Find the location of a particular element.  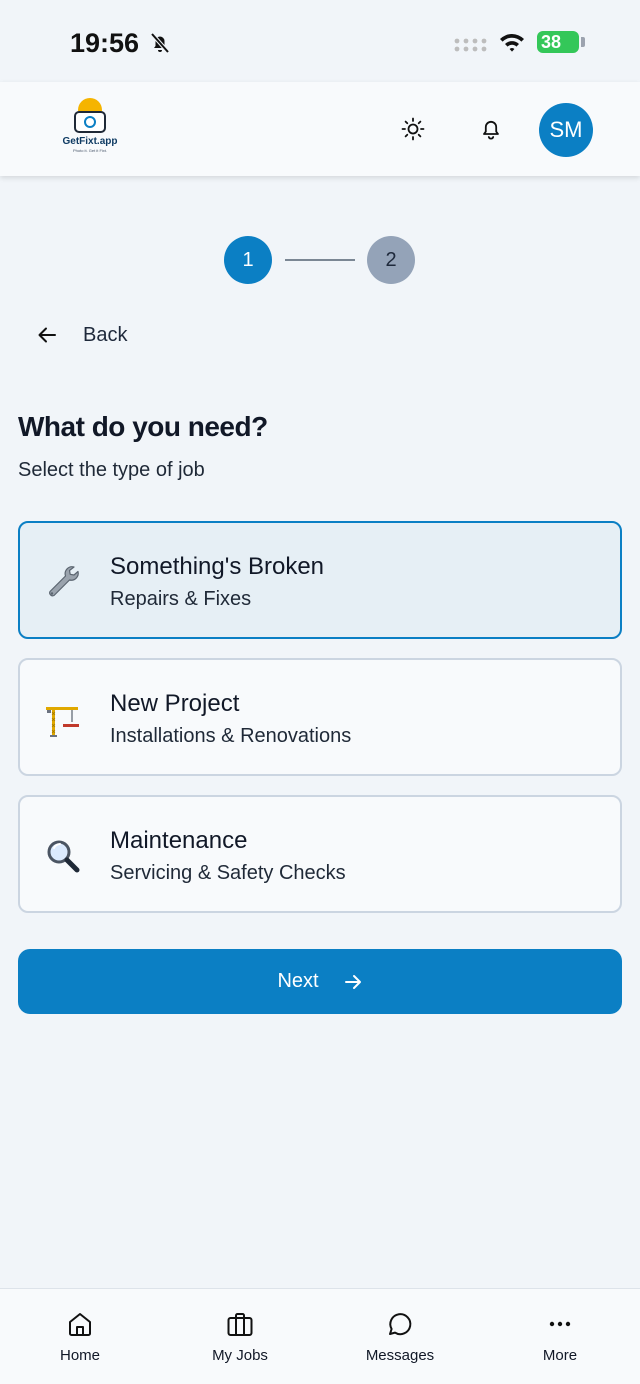

user-avatar: SM is located at coordinates (566, 130).